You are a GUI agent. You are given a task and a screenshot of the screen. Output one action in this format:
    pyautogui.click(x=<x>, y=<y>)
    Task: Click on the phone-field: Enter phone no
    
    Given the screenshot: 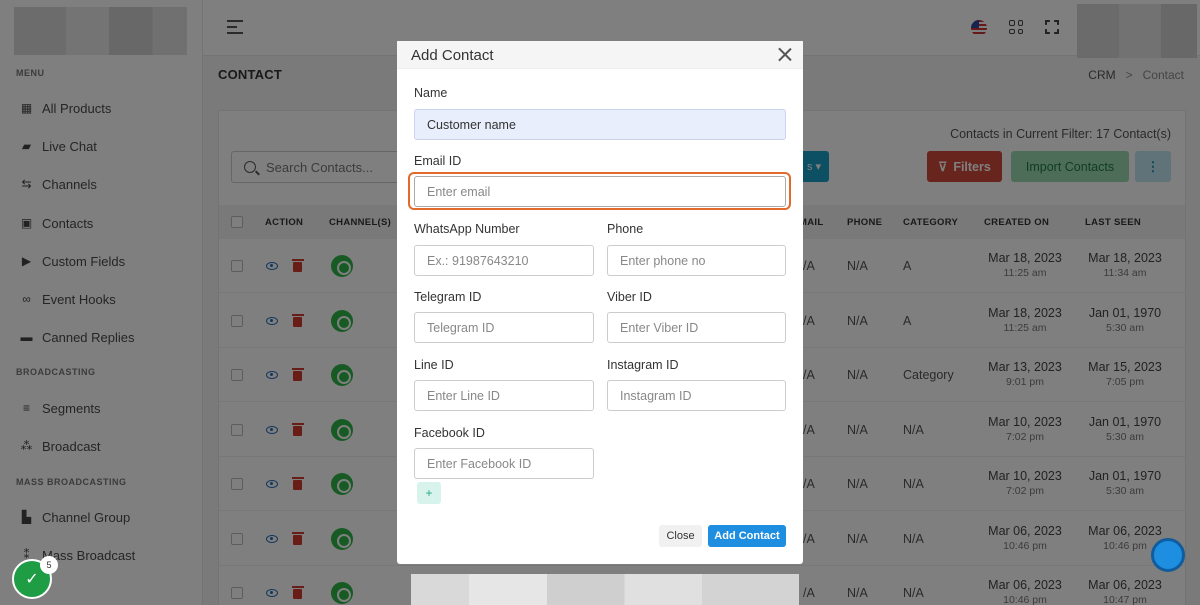 What is the action you would take?
    pyautogui.click(x=696, y=260)
    